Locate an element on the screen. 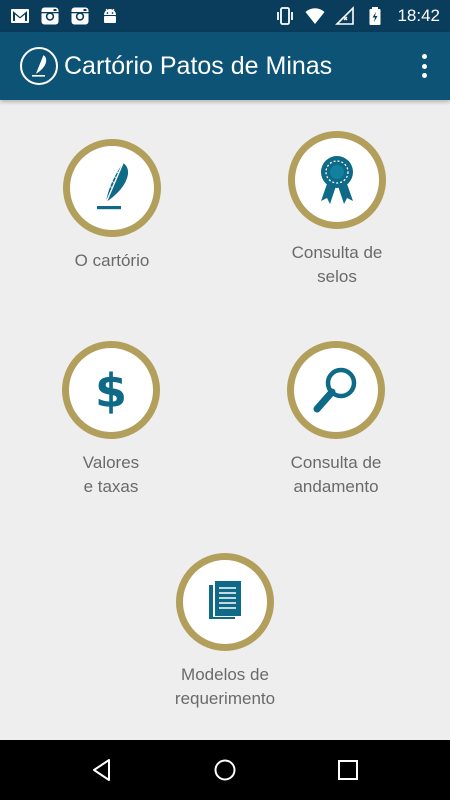  dollar-icon: $ is located at coordinates (111, 390).